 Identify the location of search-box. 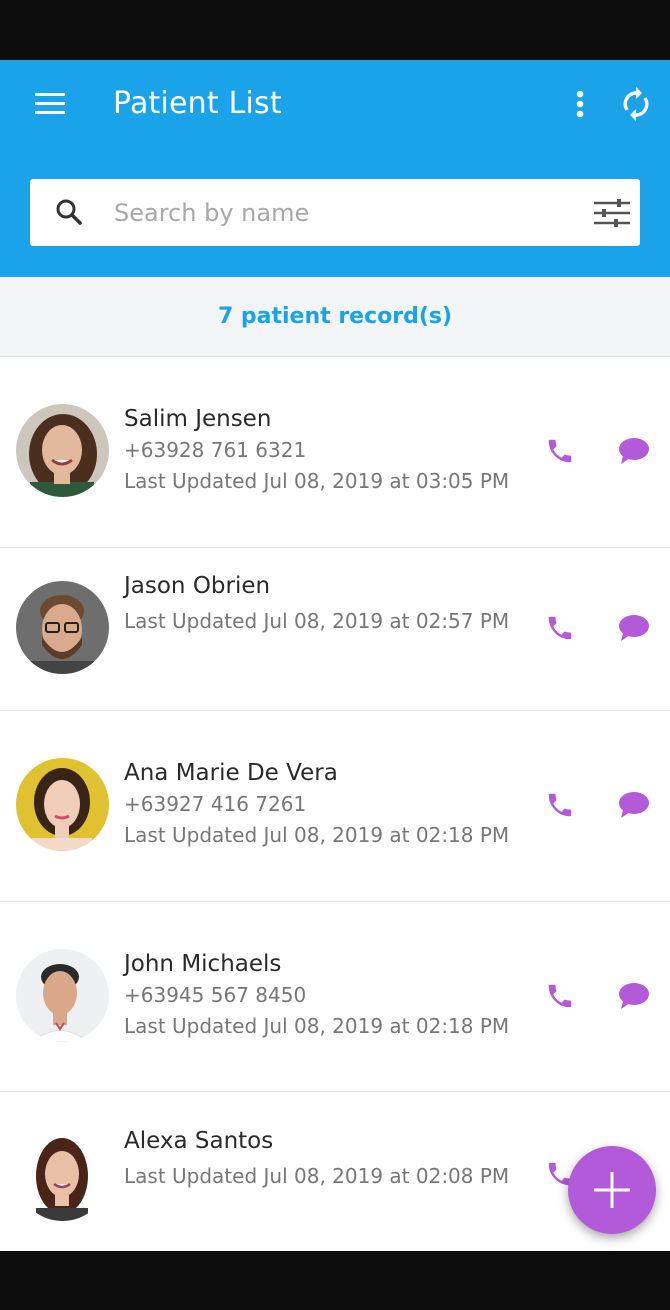
(335, 212).